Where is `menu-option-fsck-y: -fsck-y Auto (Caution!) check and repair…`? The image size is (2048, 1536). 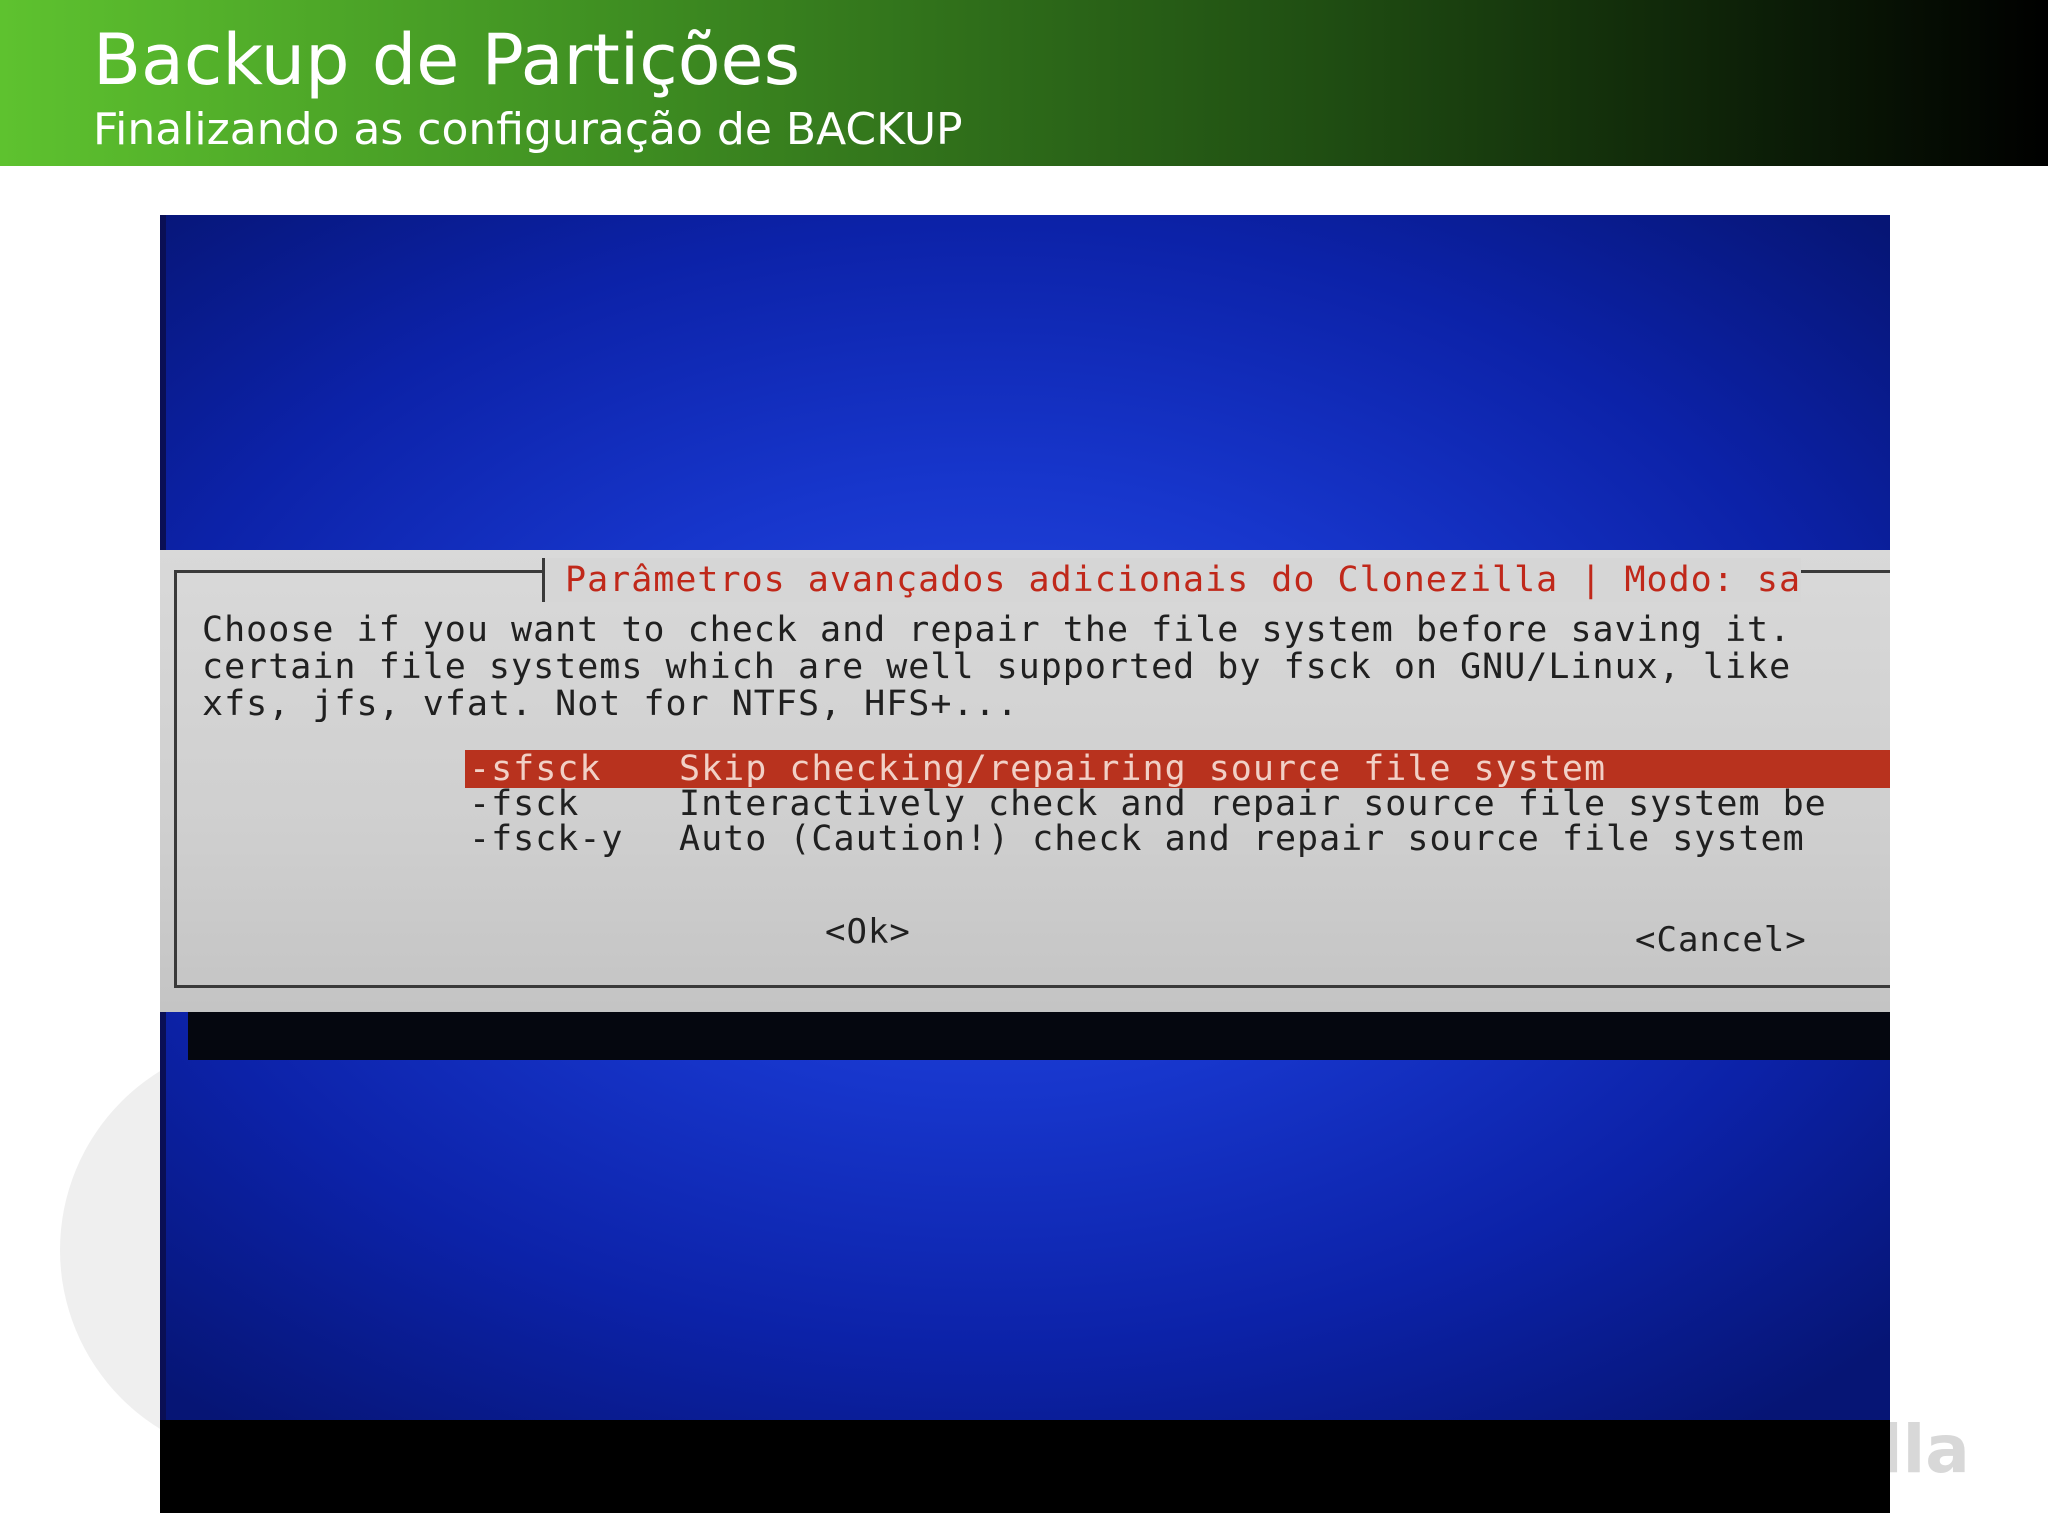
menu-option-fsck-y: -fsck-y Auto (Caution!) check and repair… is located at coordinates (1177, 839).